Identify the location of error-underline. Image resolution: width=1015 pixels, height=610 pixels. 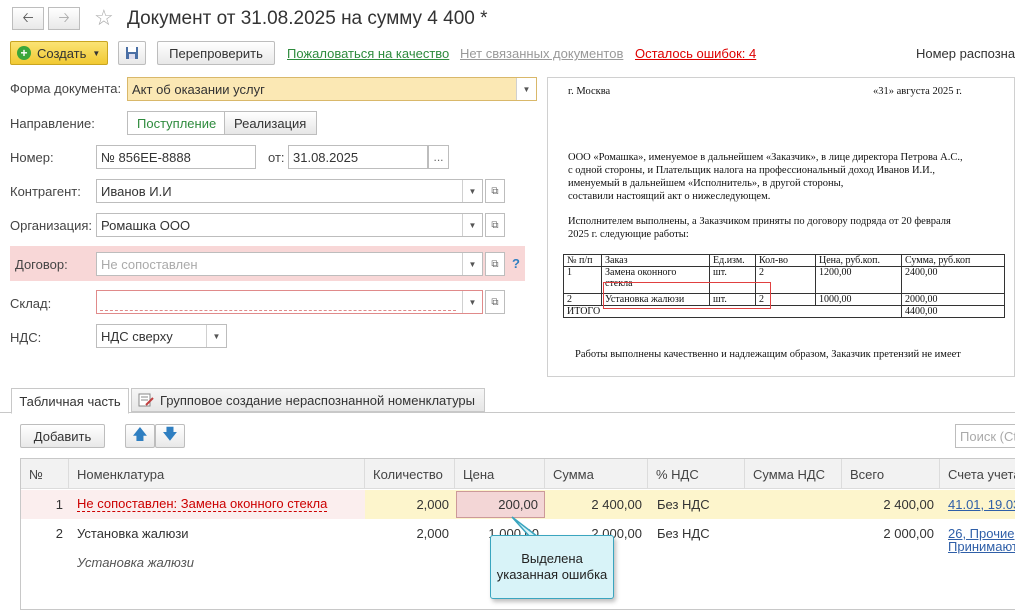
(278, 310).